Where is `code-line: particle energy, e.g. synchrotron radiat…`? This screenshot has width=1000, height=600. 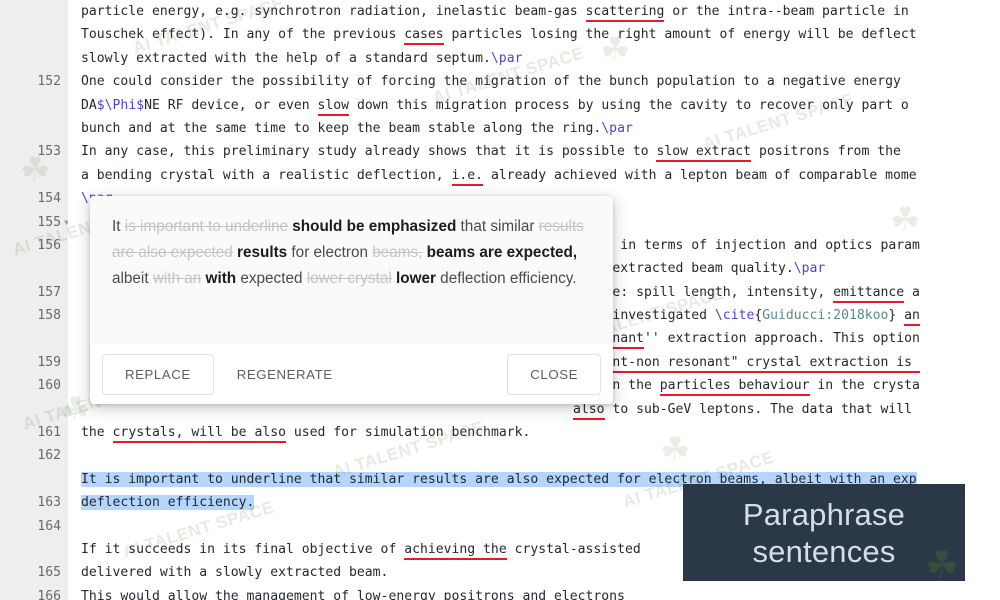 code-line: particle energy, e.g. synchrotron radiat… is located at coordinates (540, 11).